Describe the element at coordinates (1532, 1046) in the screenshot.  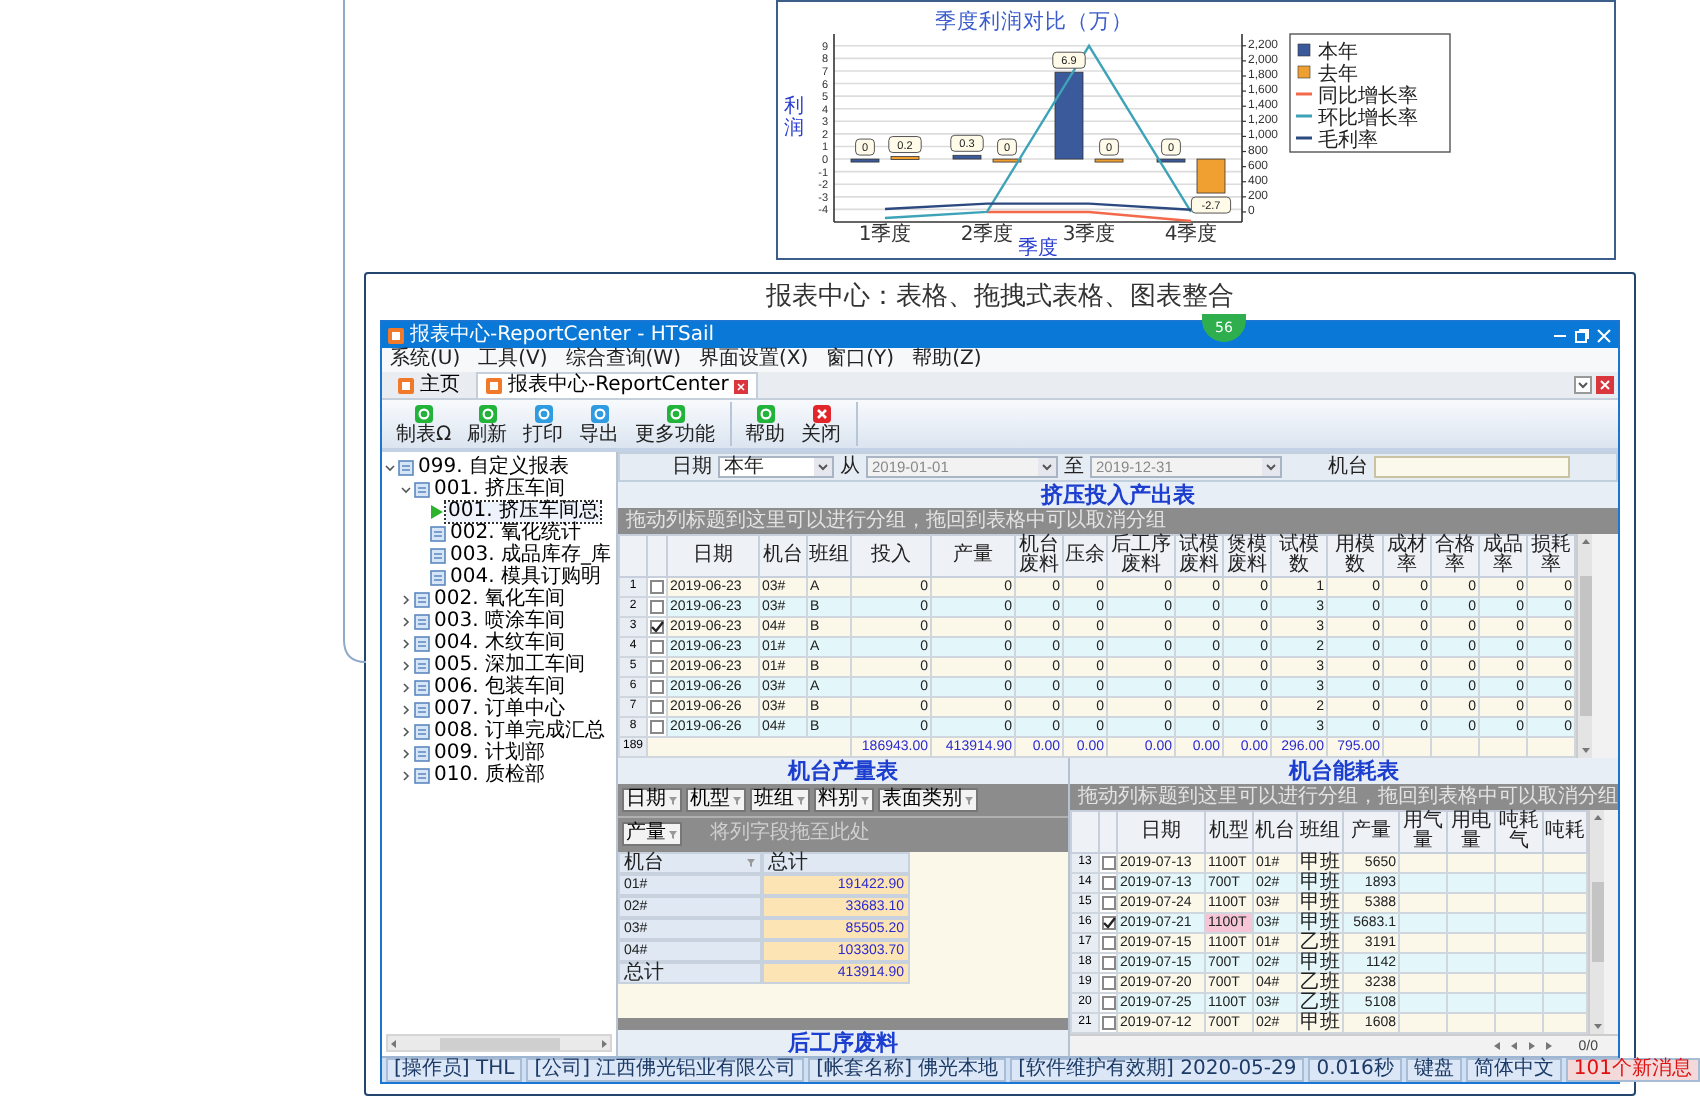
I see `next-page-icon` at that location.